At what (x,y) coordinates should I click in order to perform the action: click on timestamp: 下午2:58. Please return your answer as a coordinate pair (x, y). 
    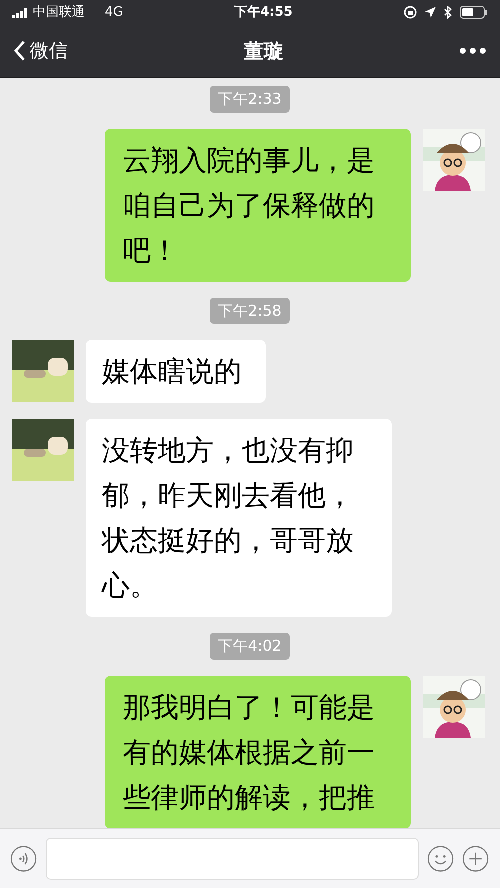
    Looking at the image, I should click on (250, 311).